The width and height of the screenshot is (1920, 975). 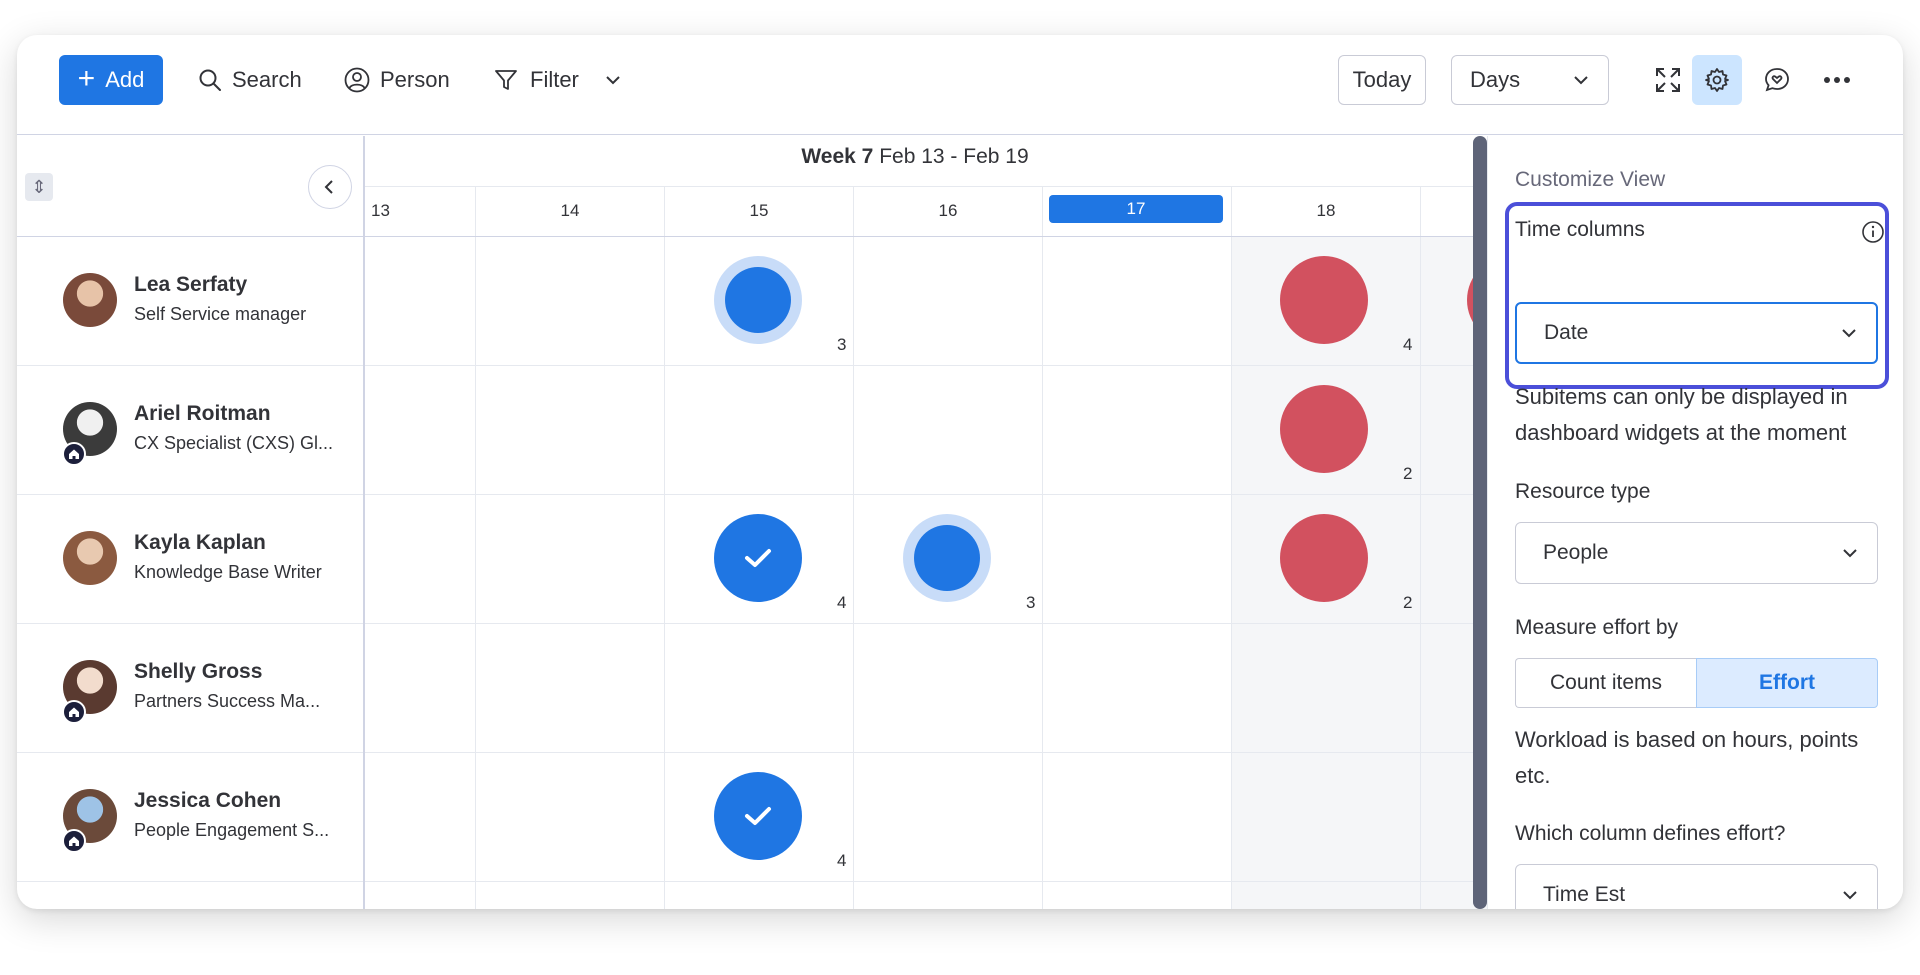 What do you see at coordinates (357, 80) in the screenshot?
I see `person-icon` at bounding box center [357, 80].